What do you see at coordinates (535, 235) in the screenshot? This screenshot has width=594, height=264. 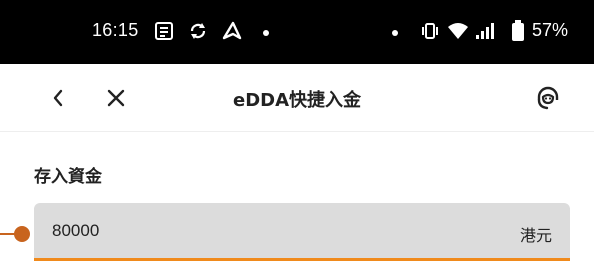 I see `currency-unit: 港元` at bounding box center [535, 235].